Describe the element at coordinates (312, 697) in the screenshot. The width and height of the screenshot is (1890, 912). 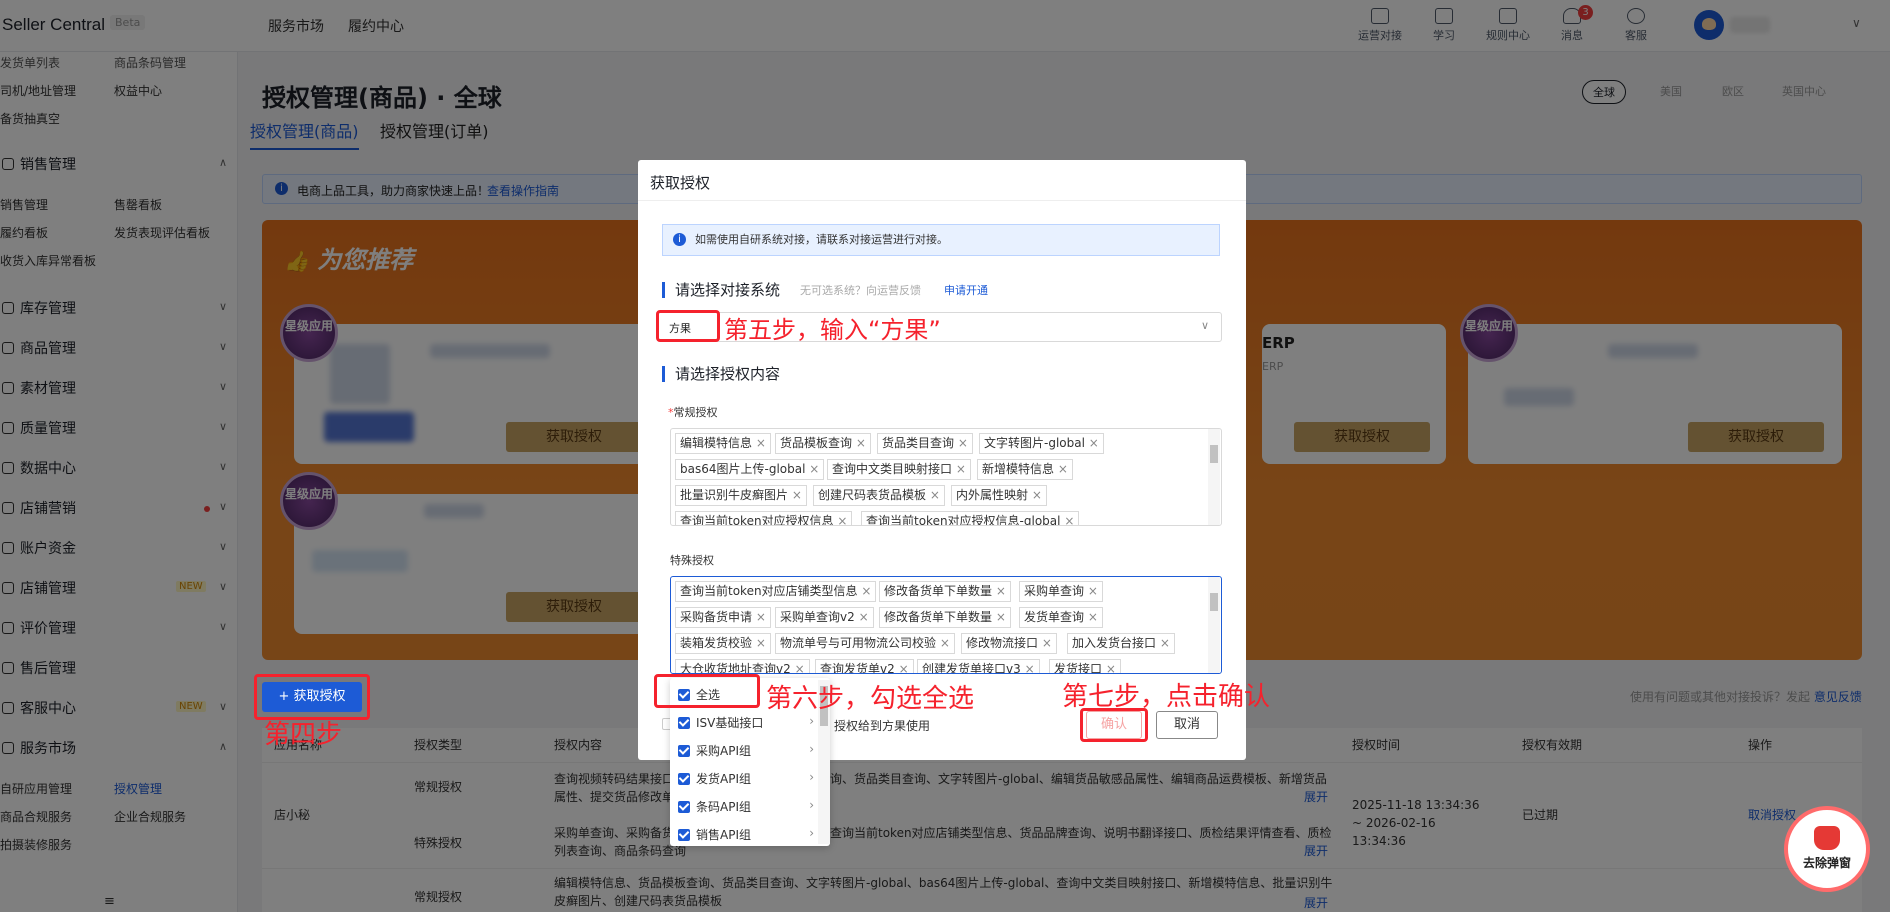
I see `add-auth-button: + 获取授权` at that location.